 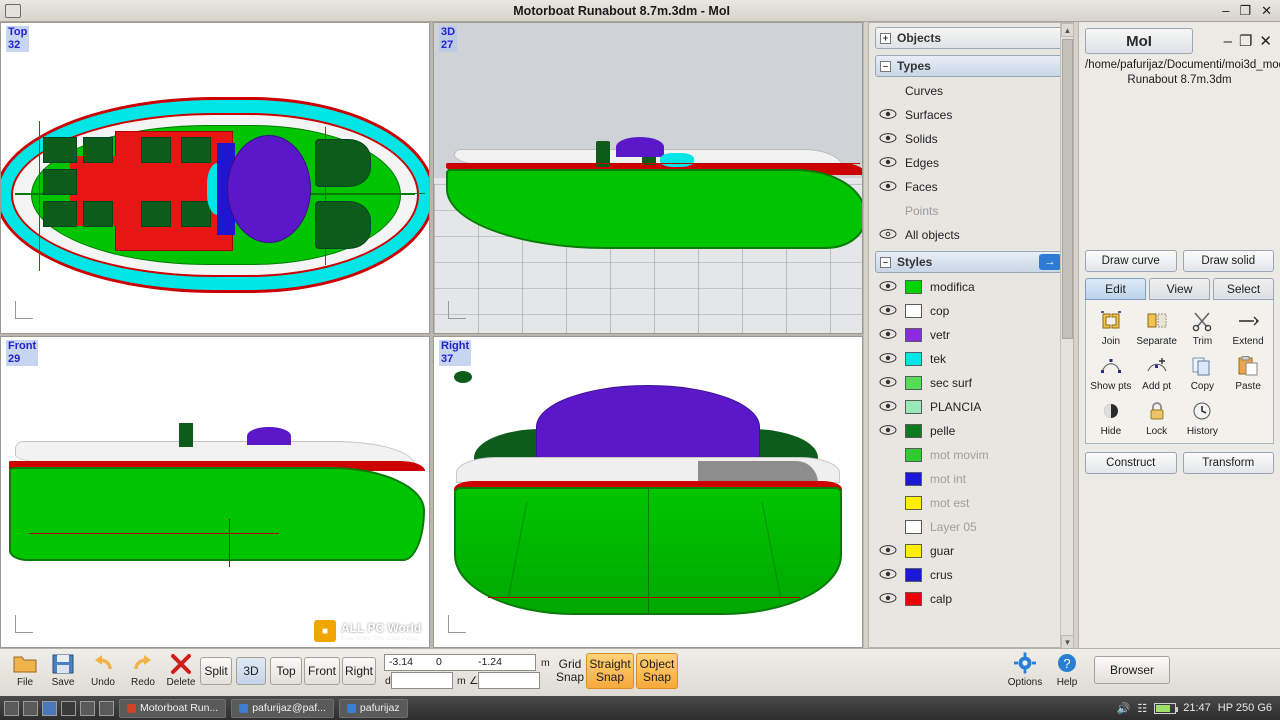 I want to click on type-row-surfaces: Surfaces, so click(x=971, y=115).